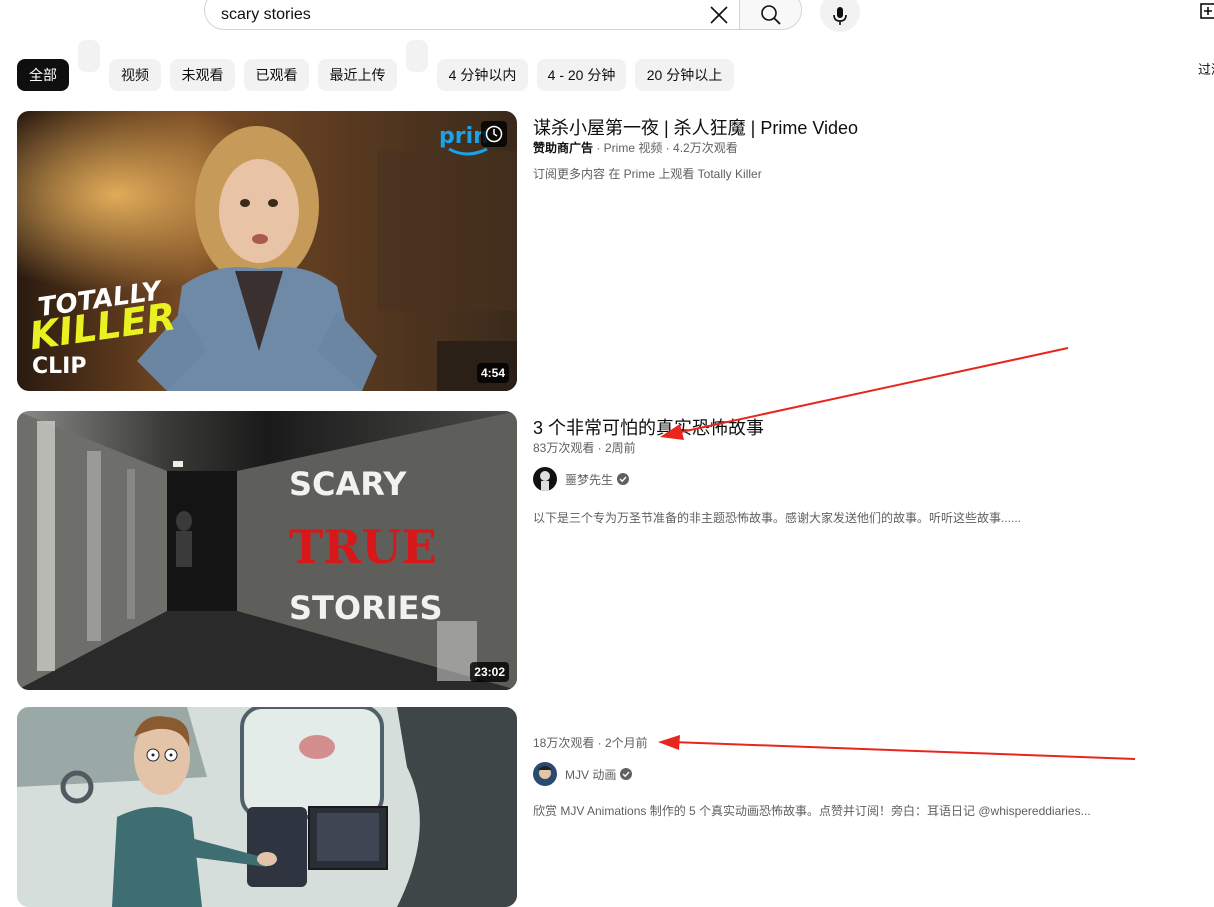 The image size is (1214, 907). I want to click on video-thumbnail, so click(267, 807).